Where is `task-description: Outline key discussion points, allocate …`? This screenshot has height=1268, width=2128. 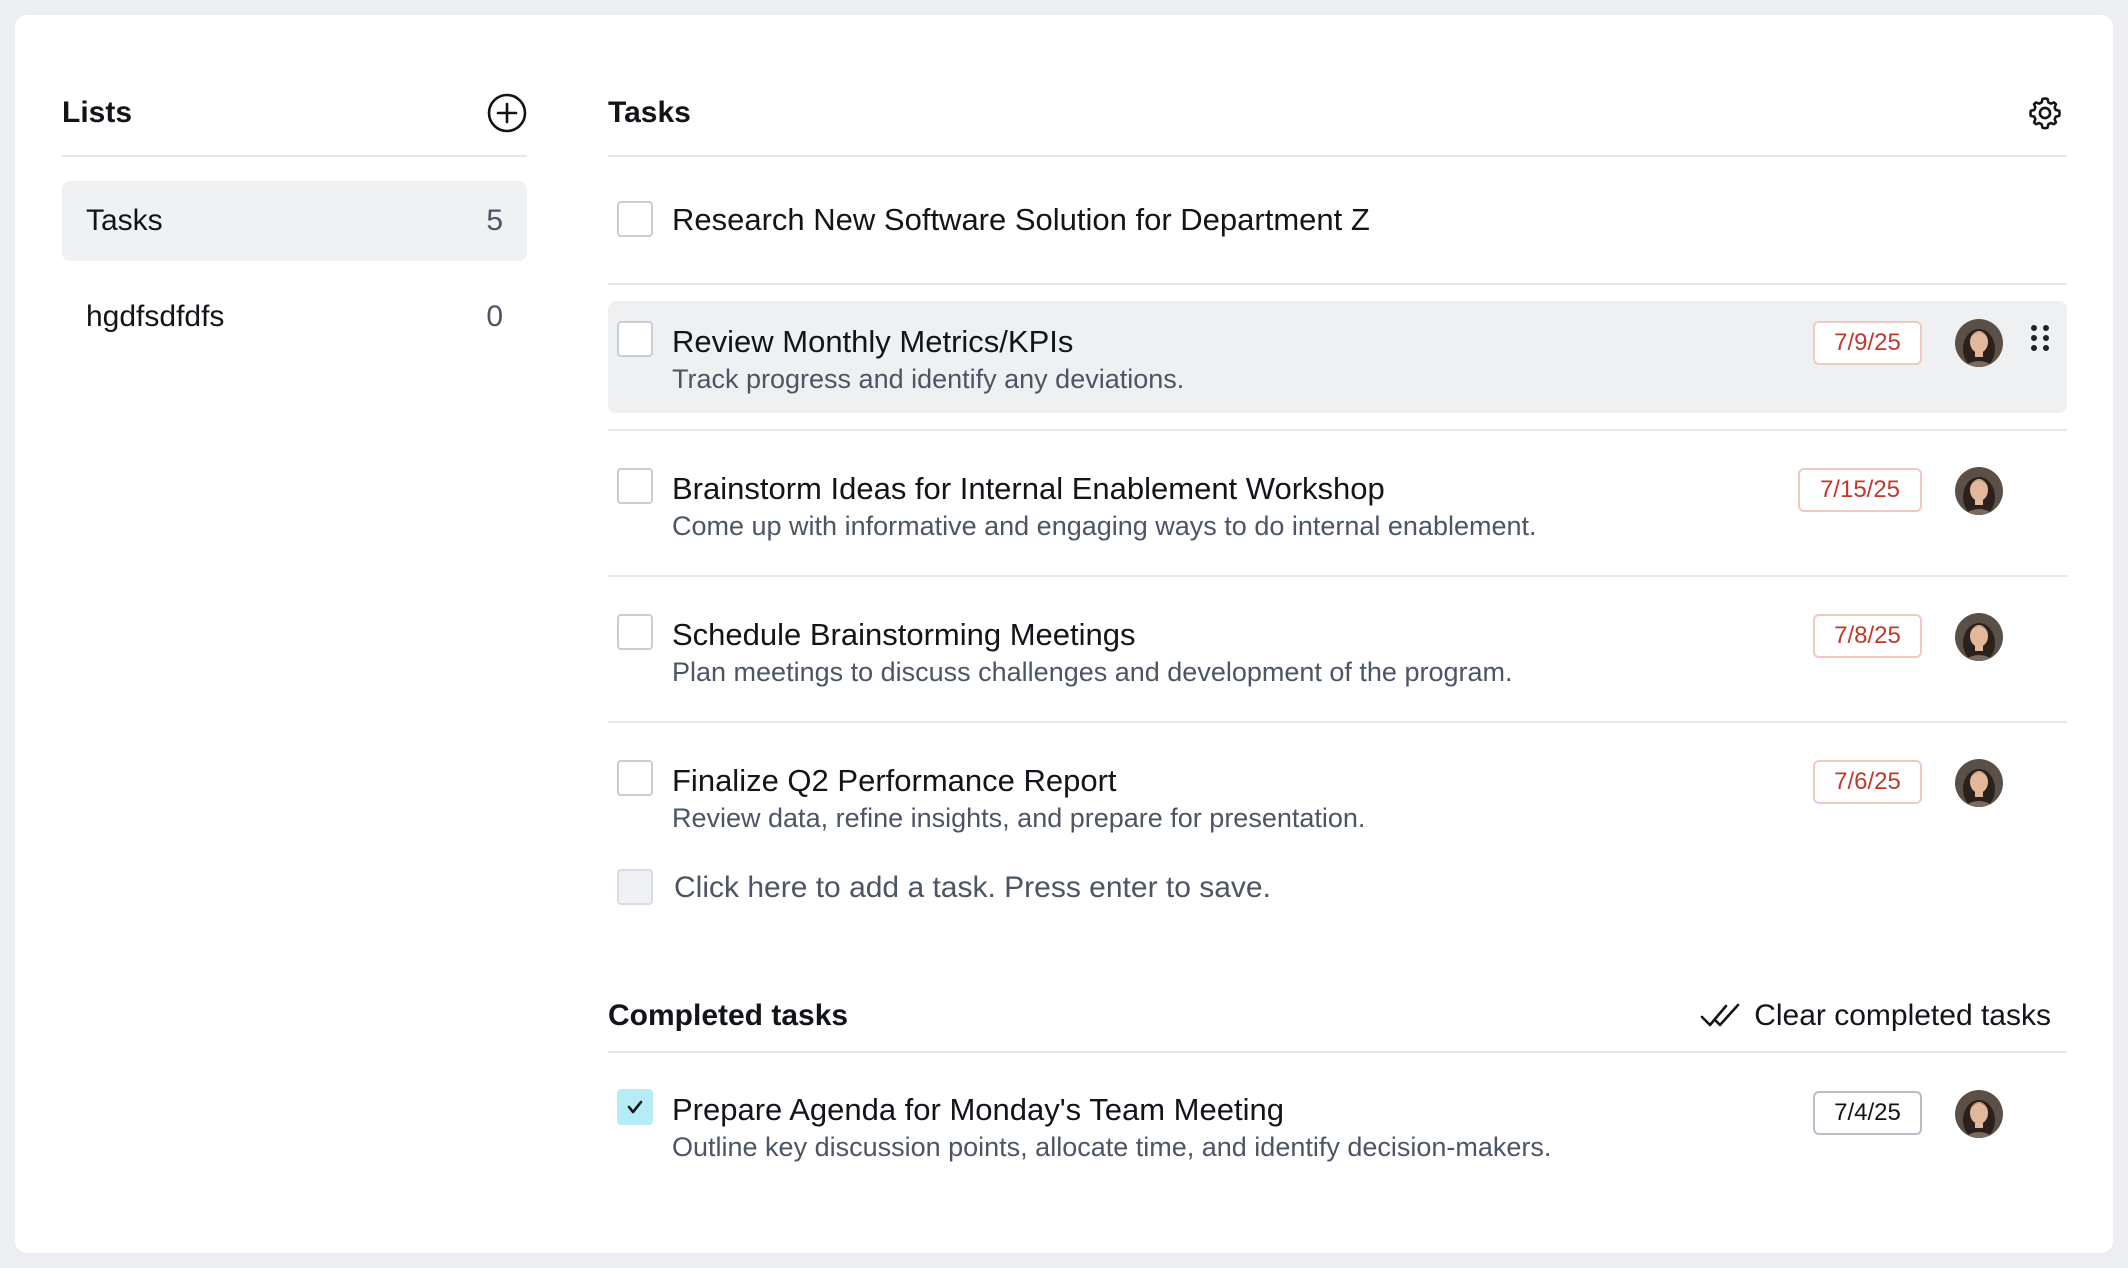
task-description: Outline key discussion points, allocate … is located at coordinates (1112, 1147).